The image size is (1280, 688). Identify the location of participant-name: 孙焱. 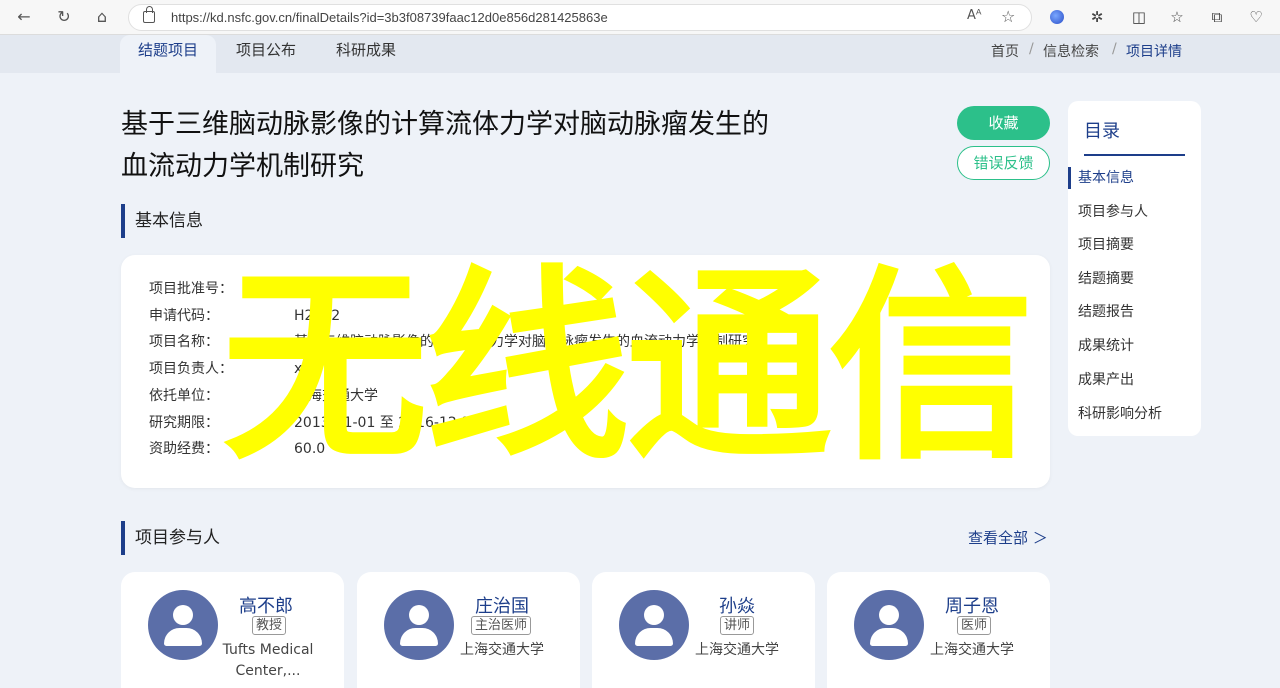
(737, 606).